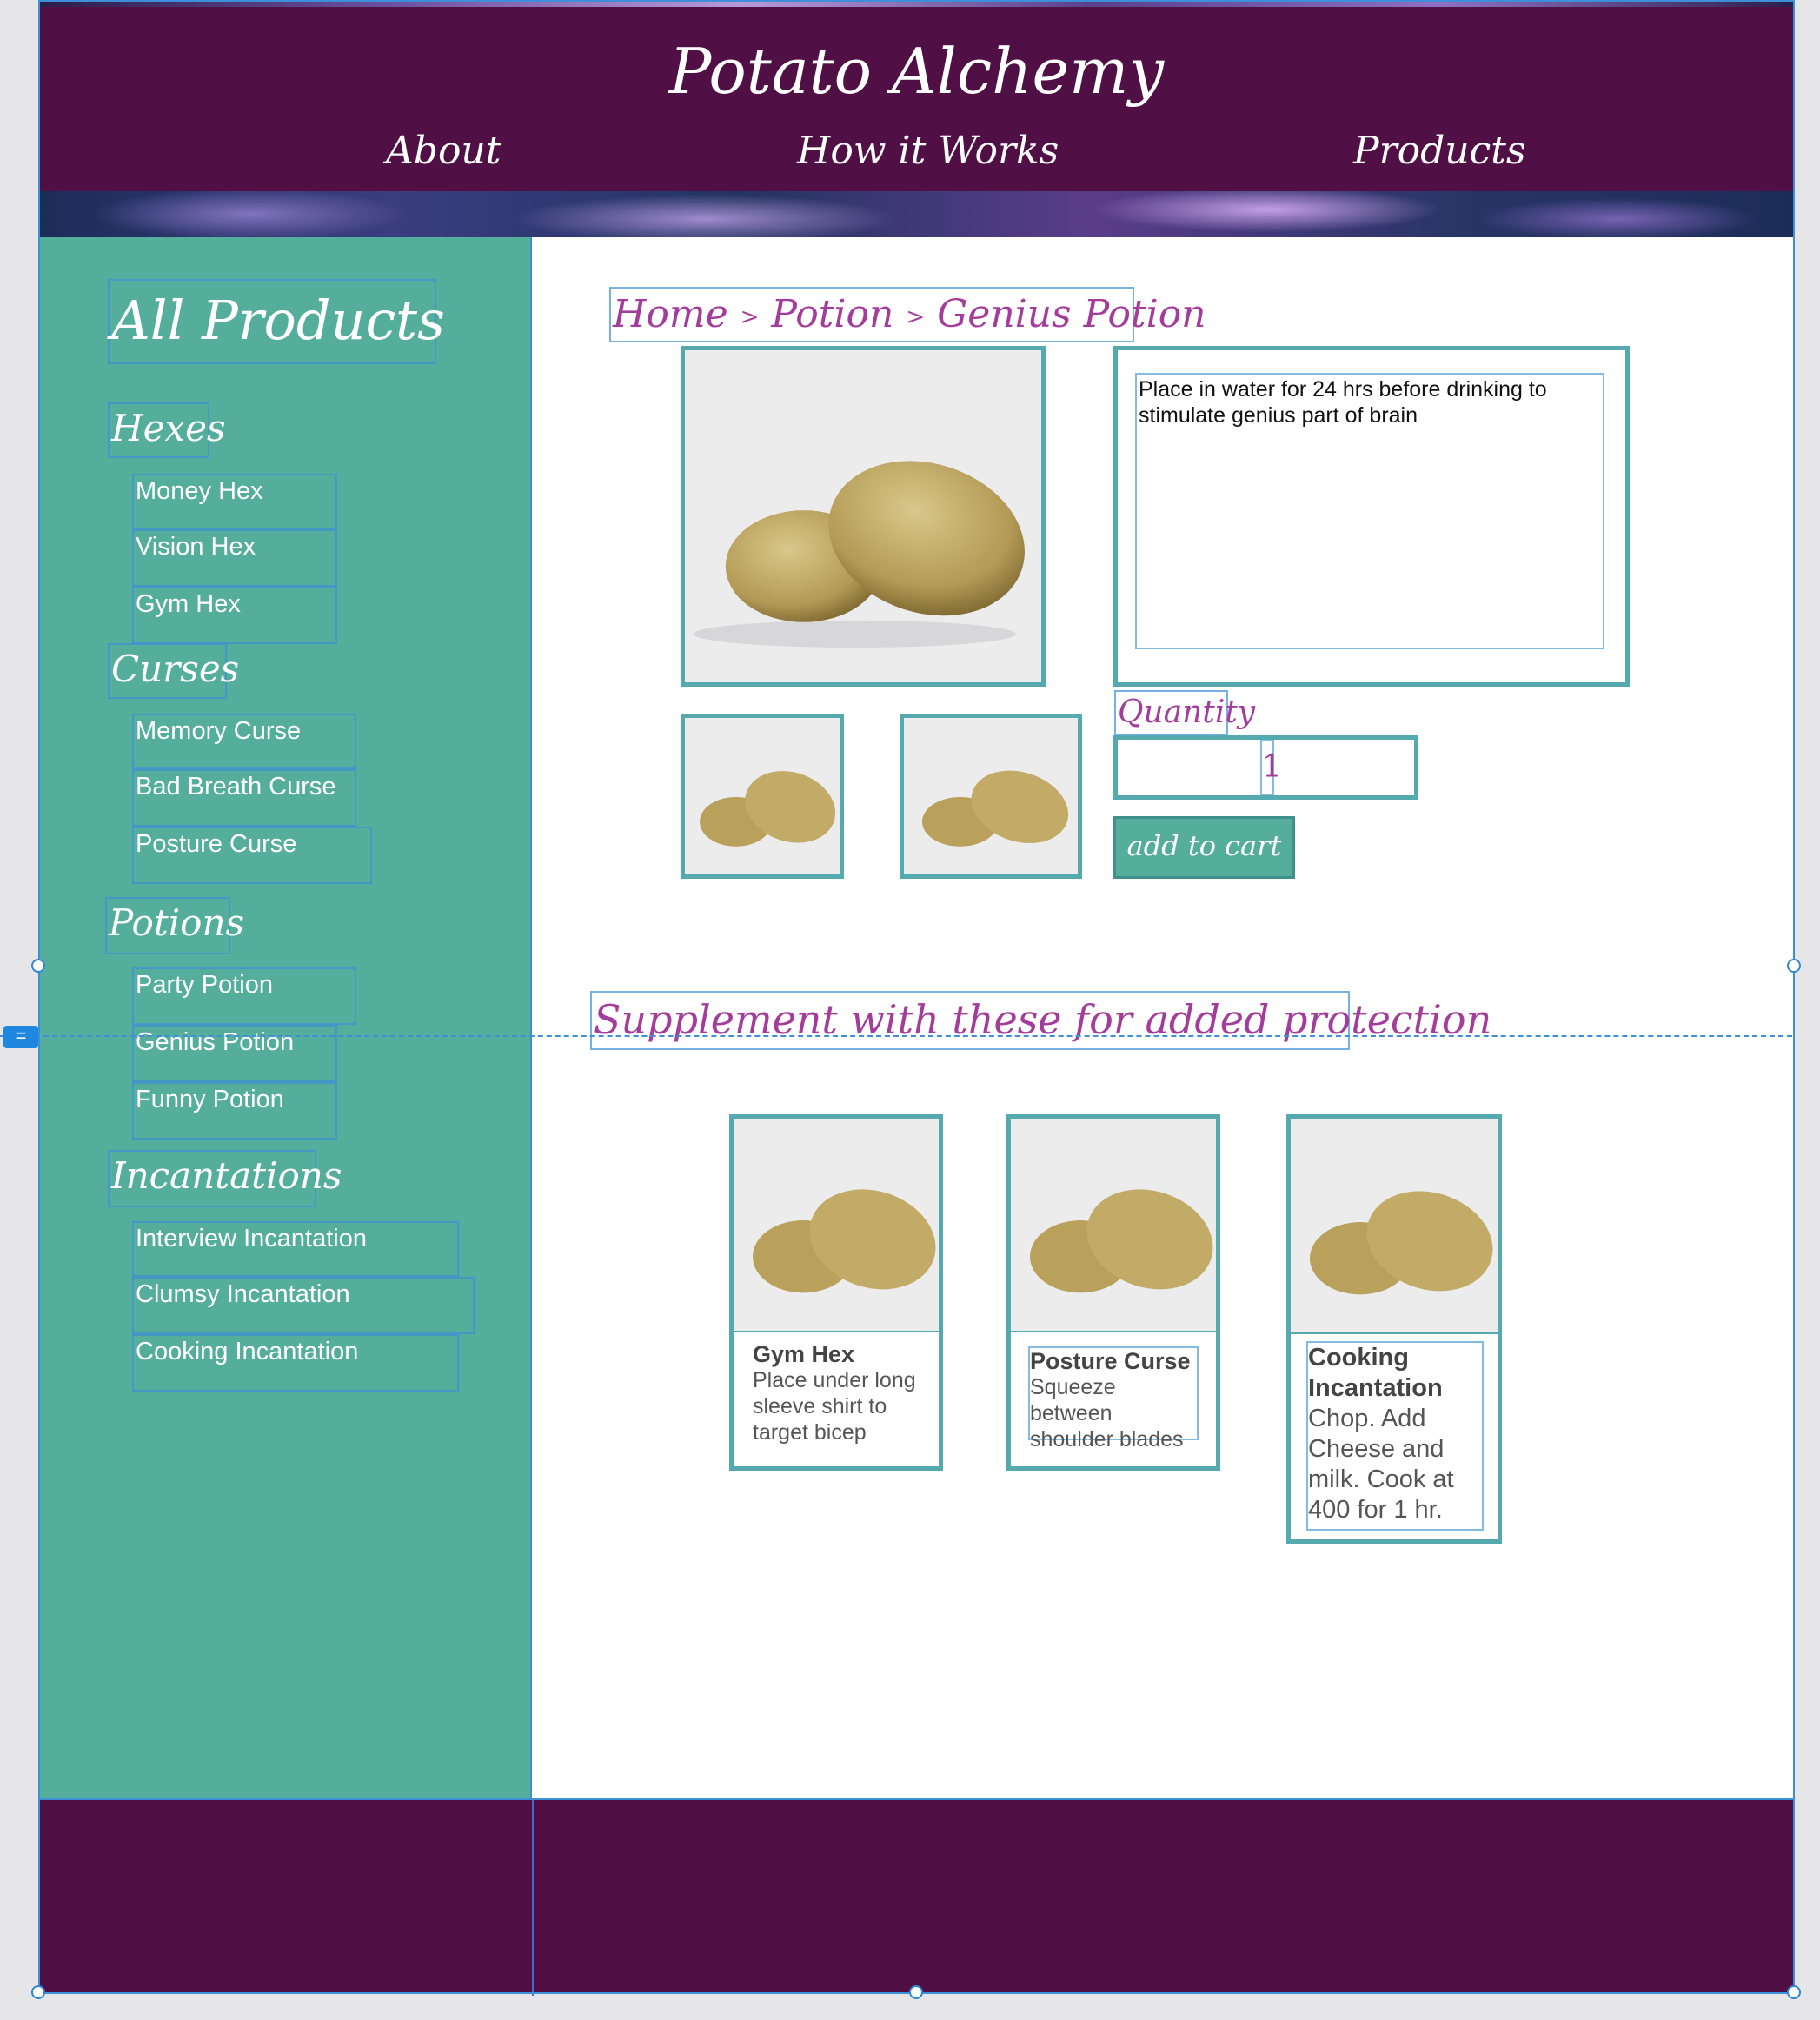 This screenshot has width=1820, height=2020. What do you see at coordinates (916, 1992) in the screenshot?
I see `resize-handle-bottom` at bounding box center [916, 1992].